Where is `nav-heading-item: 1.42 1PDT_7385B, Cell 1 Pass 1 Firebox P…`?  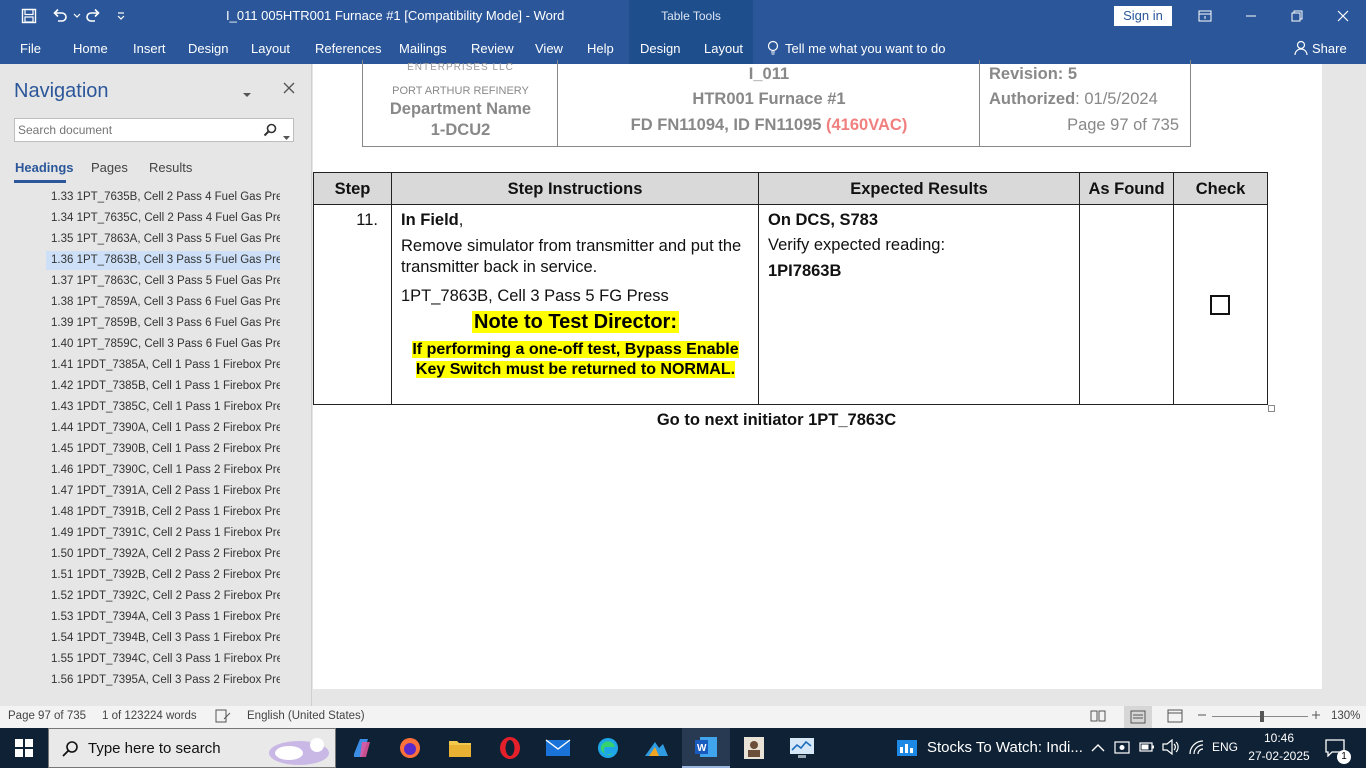 nav-heading-item: 1.42 1PDT_7385B, Cell 1 Pass 1 Firebox P… is located at coordinates (163, 386).